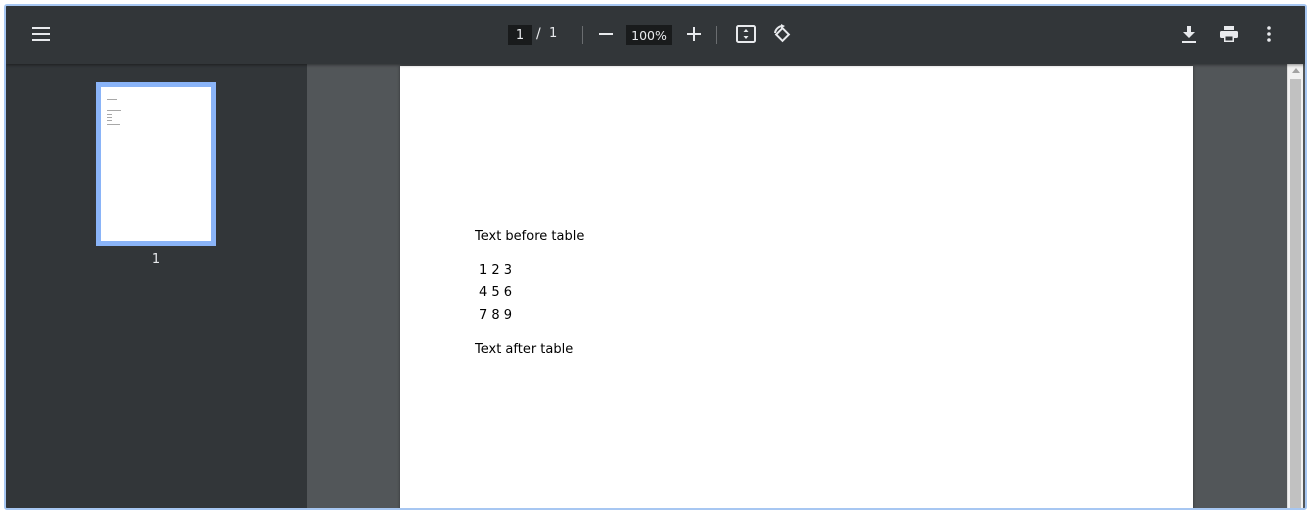 The height and width of the screenshot is (514, 1311). I want to click on vertical-scrollbar, so click(1295, 286).